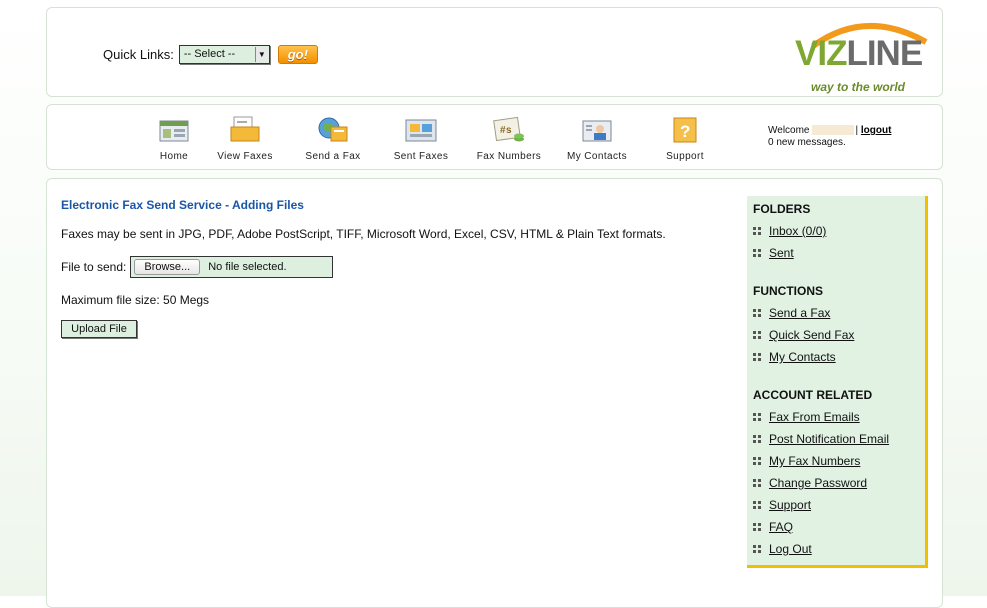 Image resolution: width=987 pixels, height=608 pixels. Describe the element at coordinates (821, 439) in the screenshot. I see `sidebar-item-post-notification-email: Post Notification Email` at that location.